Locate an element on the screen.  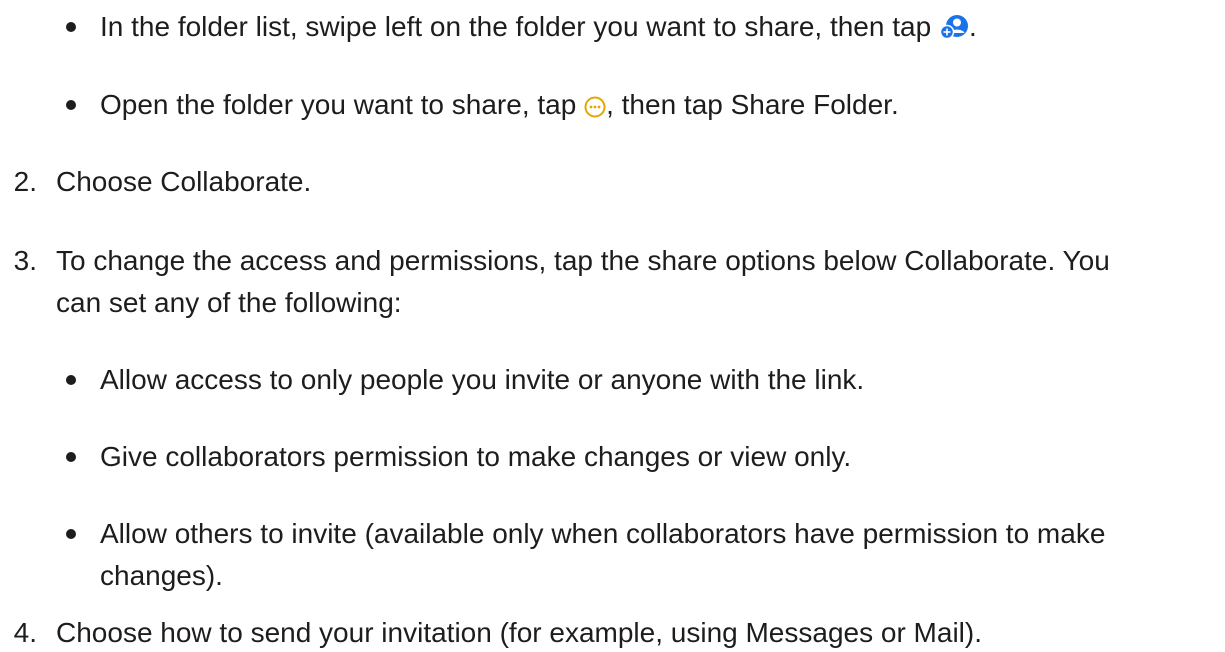
step-2-text: Choose Collaborate. is located at coordinates (184, 181).